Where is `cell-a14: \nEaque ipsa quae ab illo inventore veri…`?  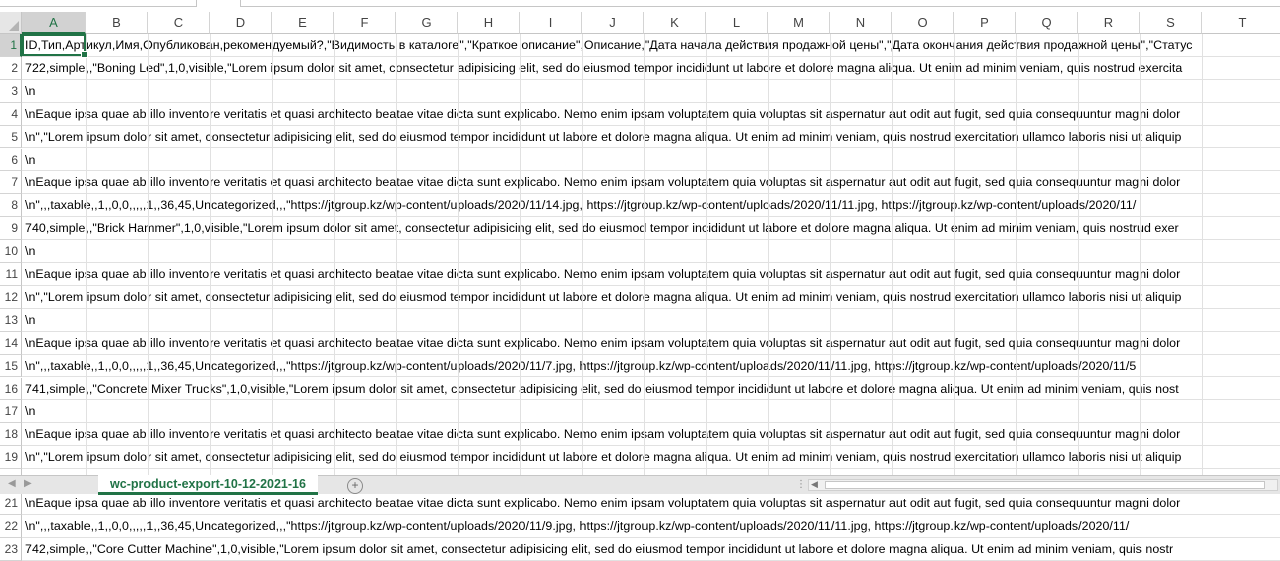 cell-a14: \nEaque ipsa quae ab illo inventore veri… is located at coordinates (651, 343).